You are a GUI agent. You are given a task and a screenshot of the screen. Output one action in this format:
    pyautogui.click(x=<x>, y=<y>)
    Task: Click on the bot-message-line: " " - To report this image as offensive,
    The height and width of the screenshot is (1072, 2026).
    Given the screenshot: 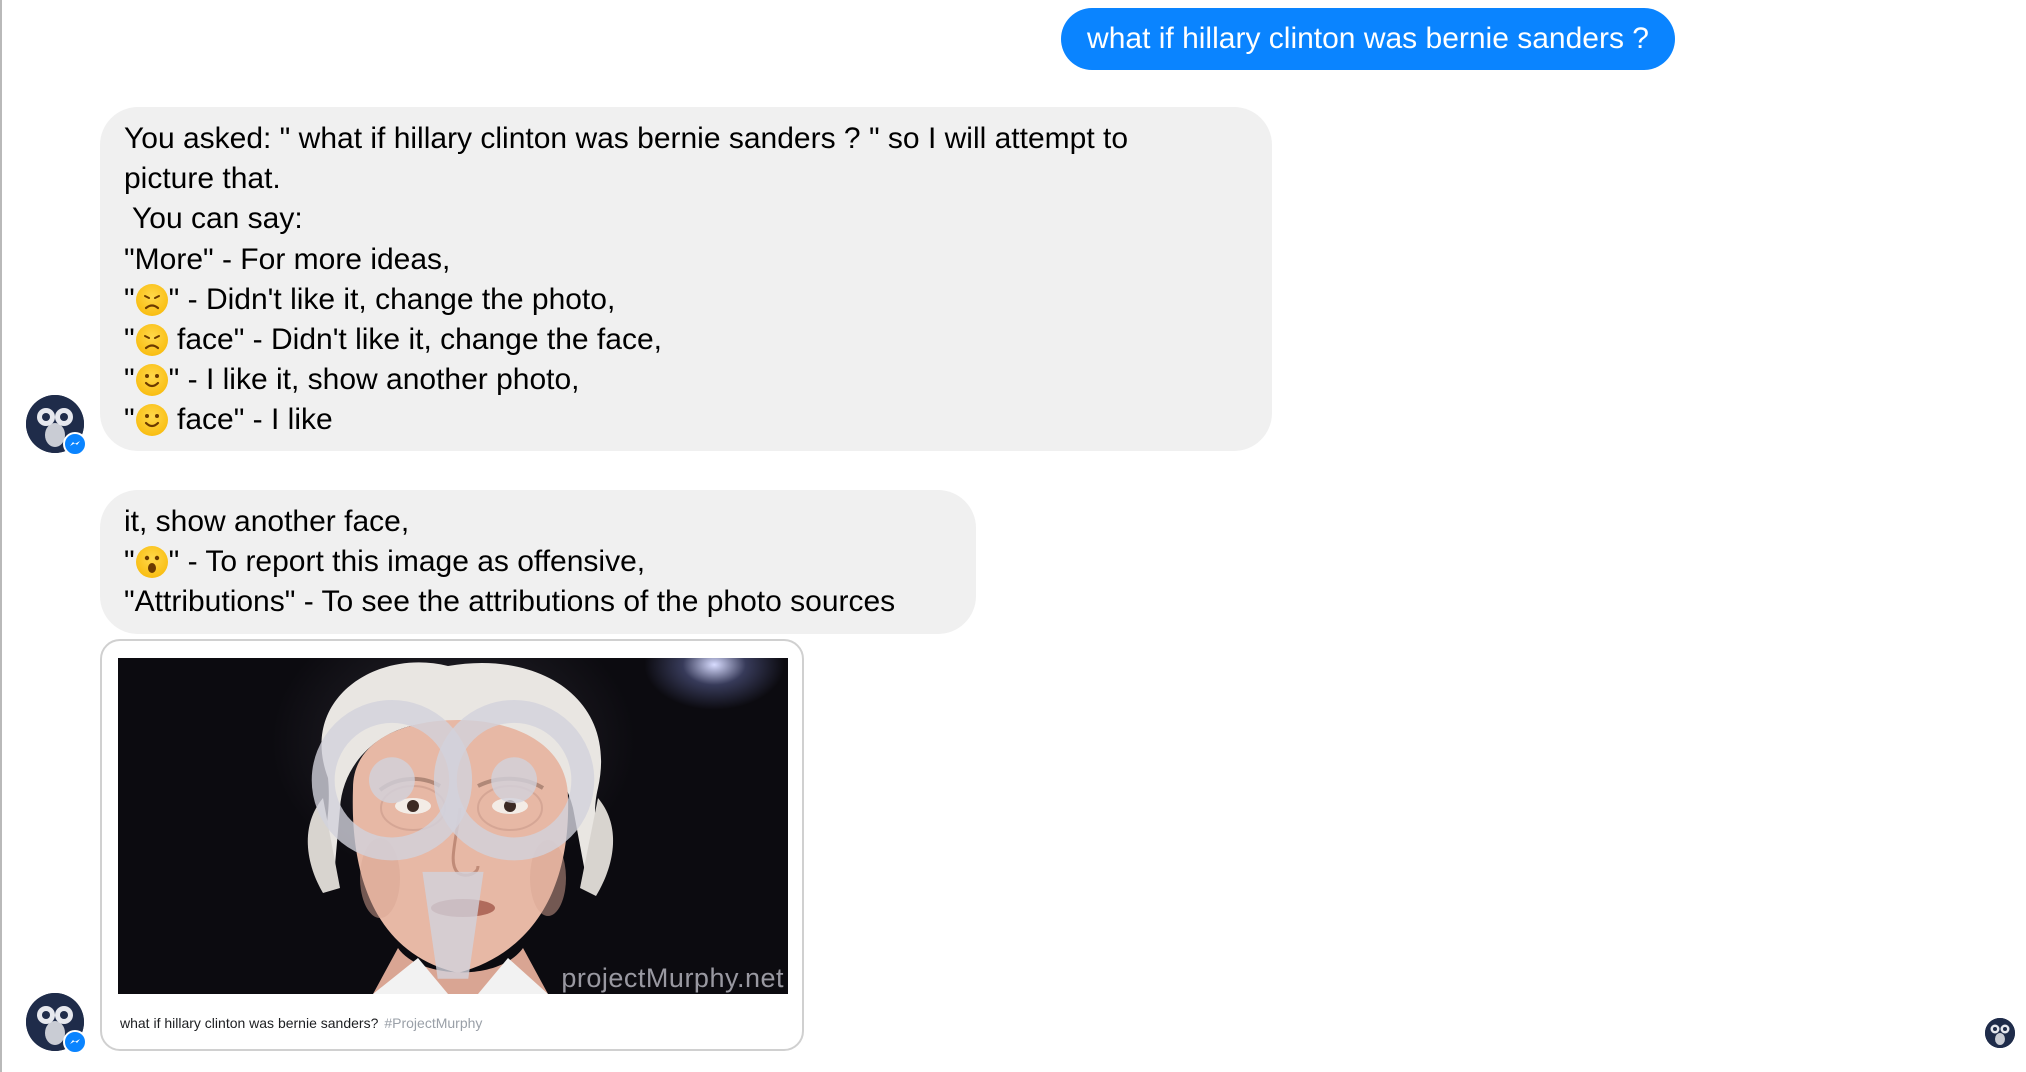 What is the action you would take?
    pyautogui.click(x=537, y=562)
    